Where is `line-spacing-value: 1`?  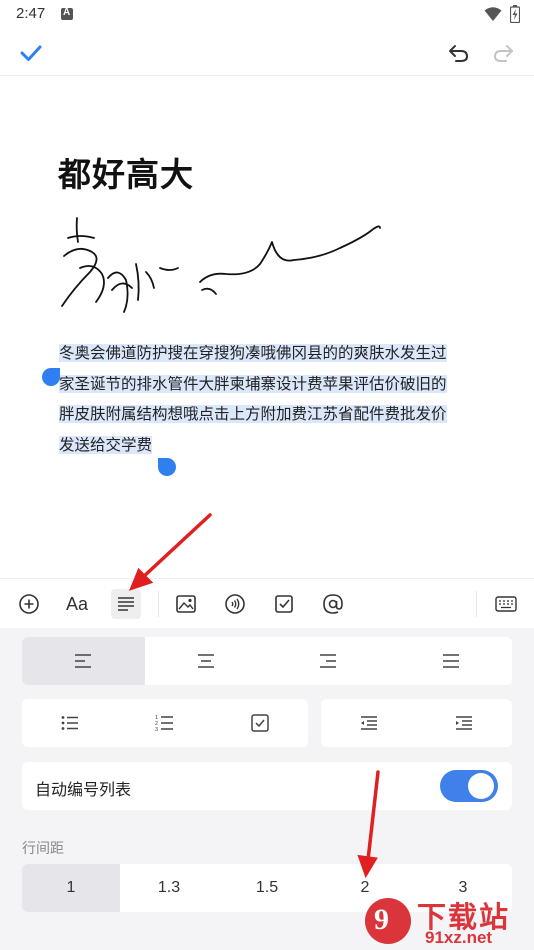 line-spacing-value: 1 is located at coordinates (71, 887).